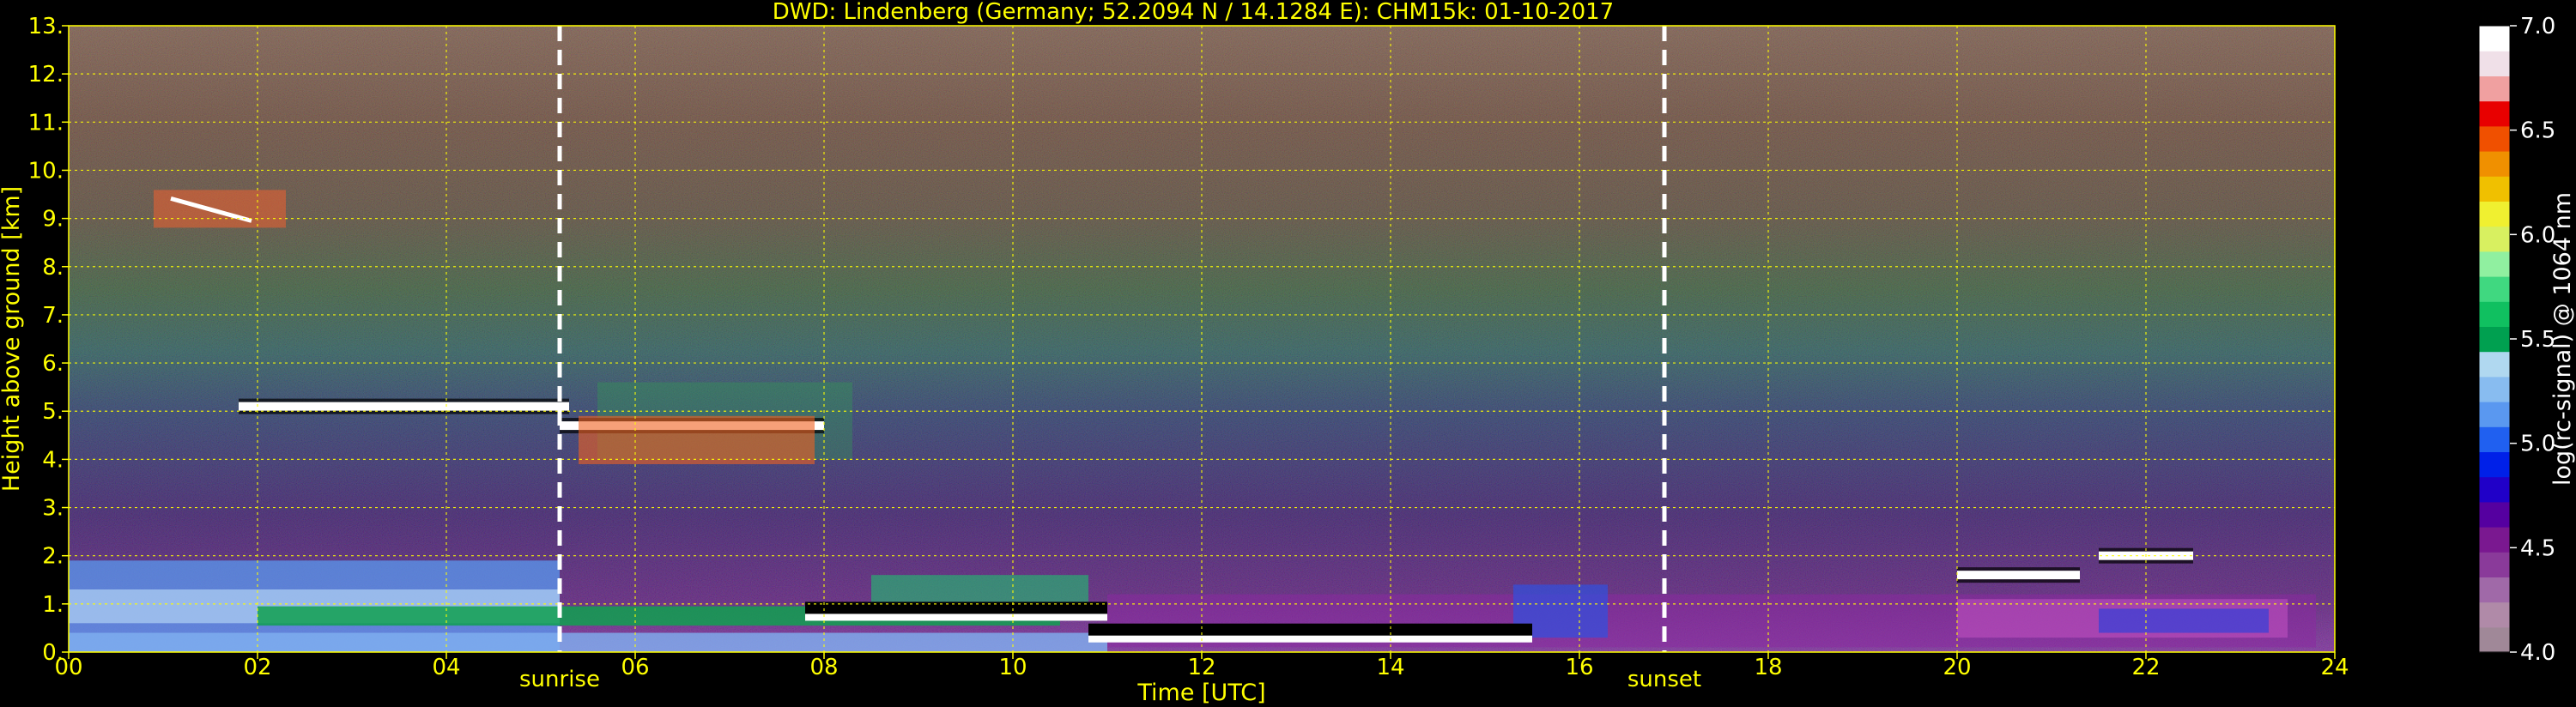  What do you see at coordinates (2537, 131) in the screenshot?
I see `colorbar-tick-label: 6.5` at bounding box center [2537, 131].